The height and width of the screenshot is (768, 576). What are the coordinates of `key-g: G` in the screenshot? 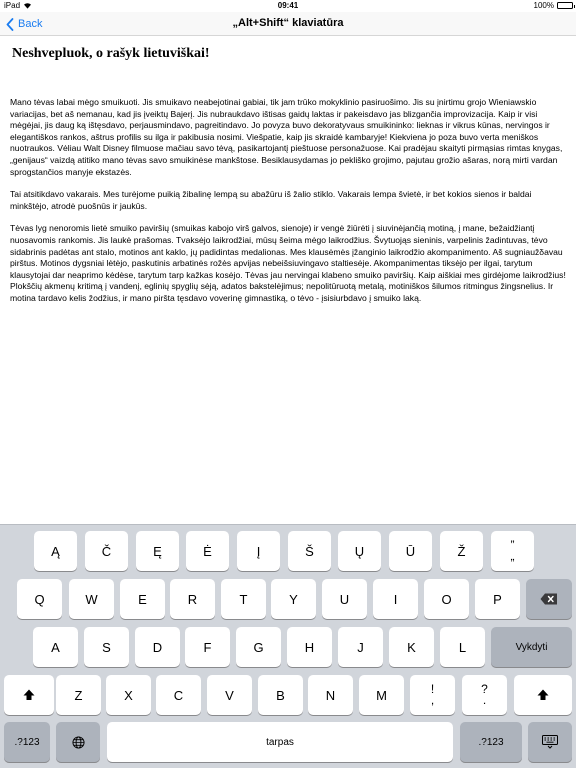 It's located at (258, 647).